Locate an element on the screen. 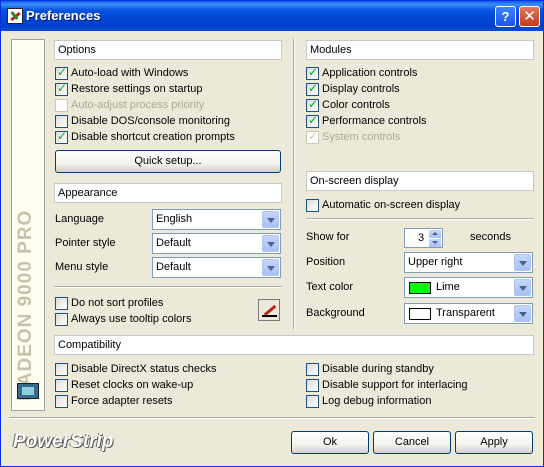 The image size is (544, 467). auto-adjust-priority-checkbox: Auto-adjust process priority is located at coordinates (129, 105).